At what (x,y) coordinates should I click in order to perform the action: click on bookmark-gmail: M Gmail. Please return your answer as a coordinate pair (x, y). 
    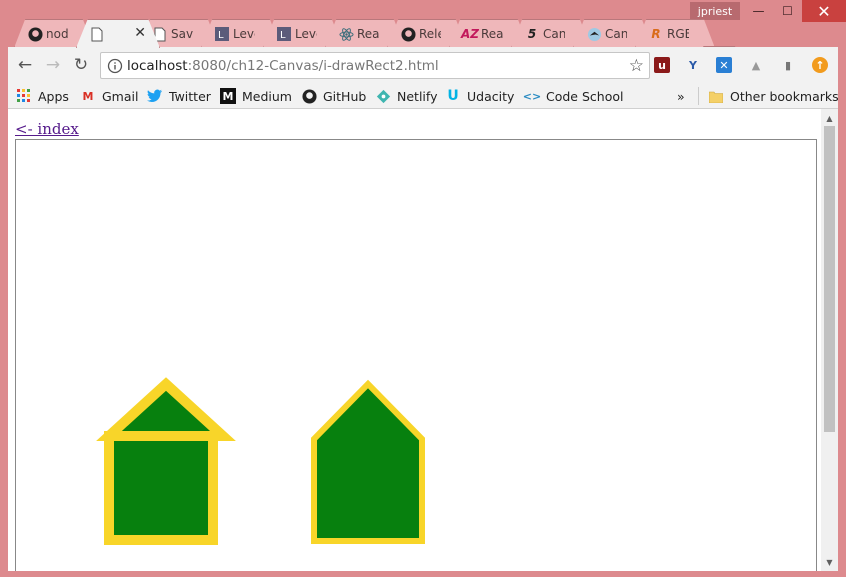
    Looking at the image, I should click on (109, 96).